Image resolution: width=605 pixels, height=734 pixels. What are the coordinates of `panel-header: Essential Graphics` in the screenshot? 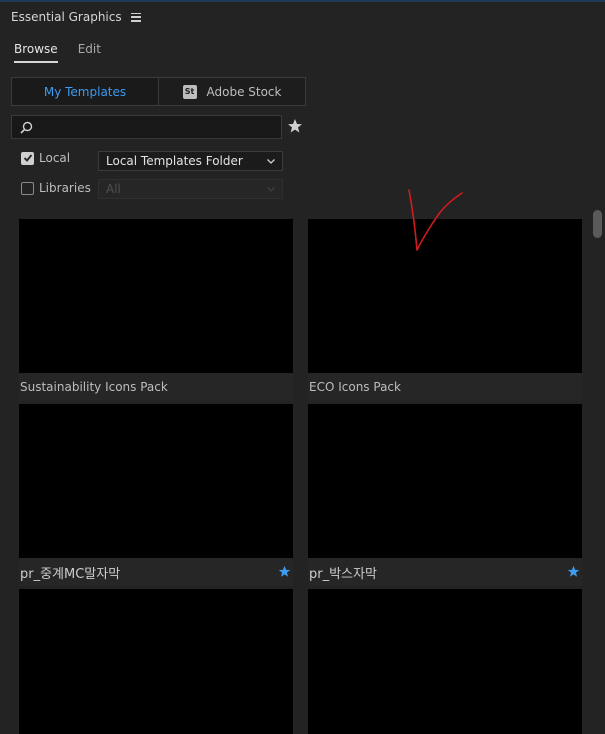 It's located at (302, 17).